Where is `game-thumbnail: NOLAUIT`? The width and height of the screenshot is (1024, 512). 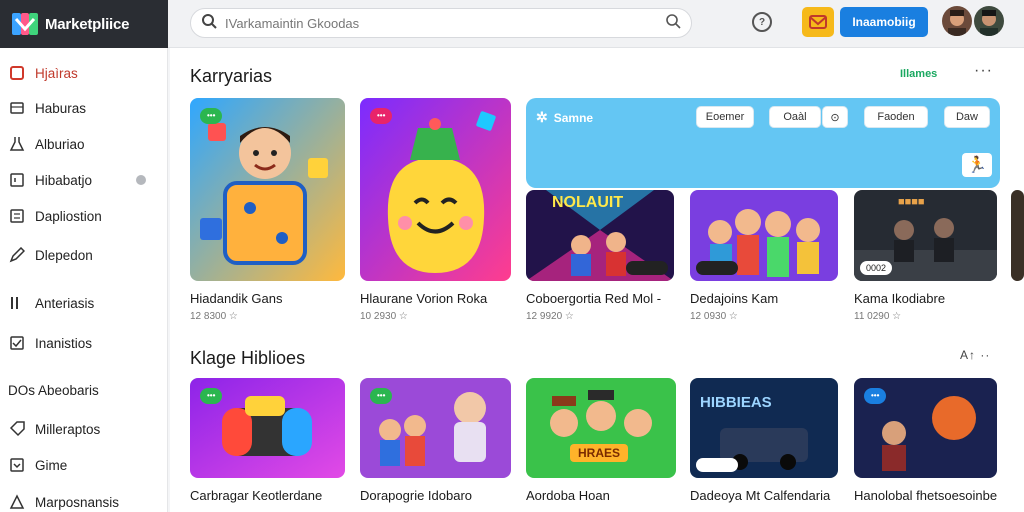 game-thumbnail: NOLAUIT is located at coordinates (600, 235).